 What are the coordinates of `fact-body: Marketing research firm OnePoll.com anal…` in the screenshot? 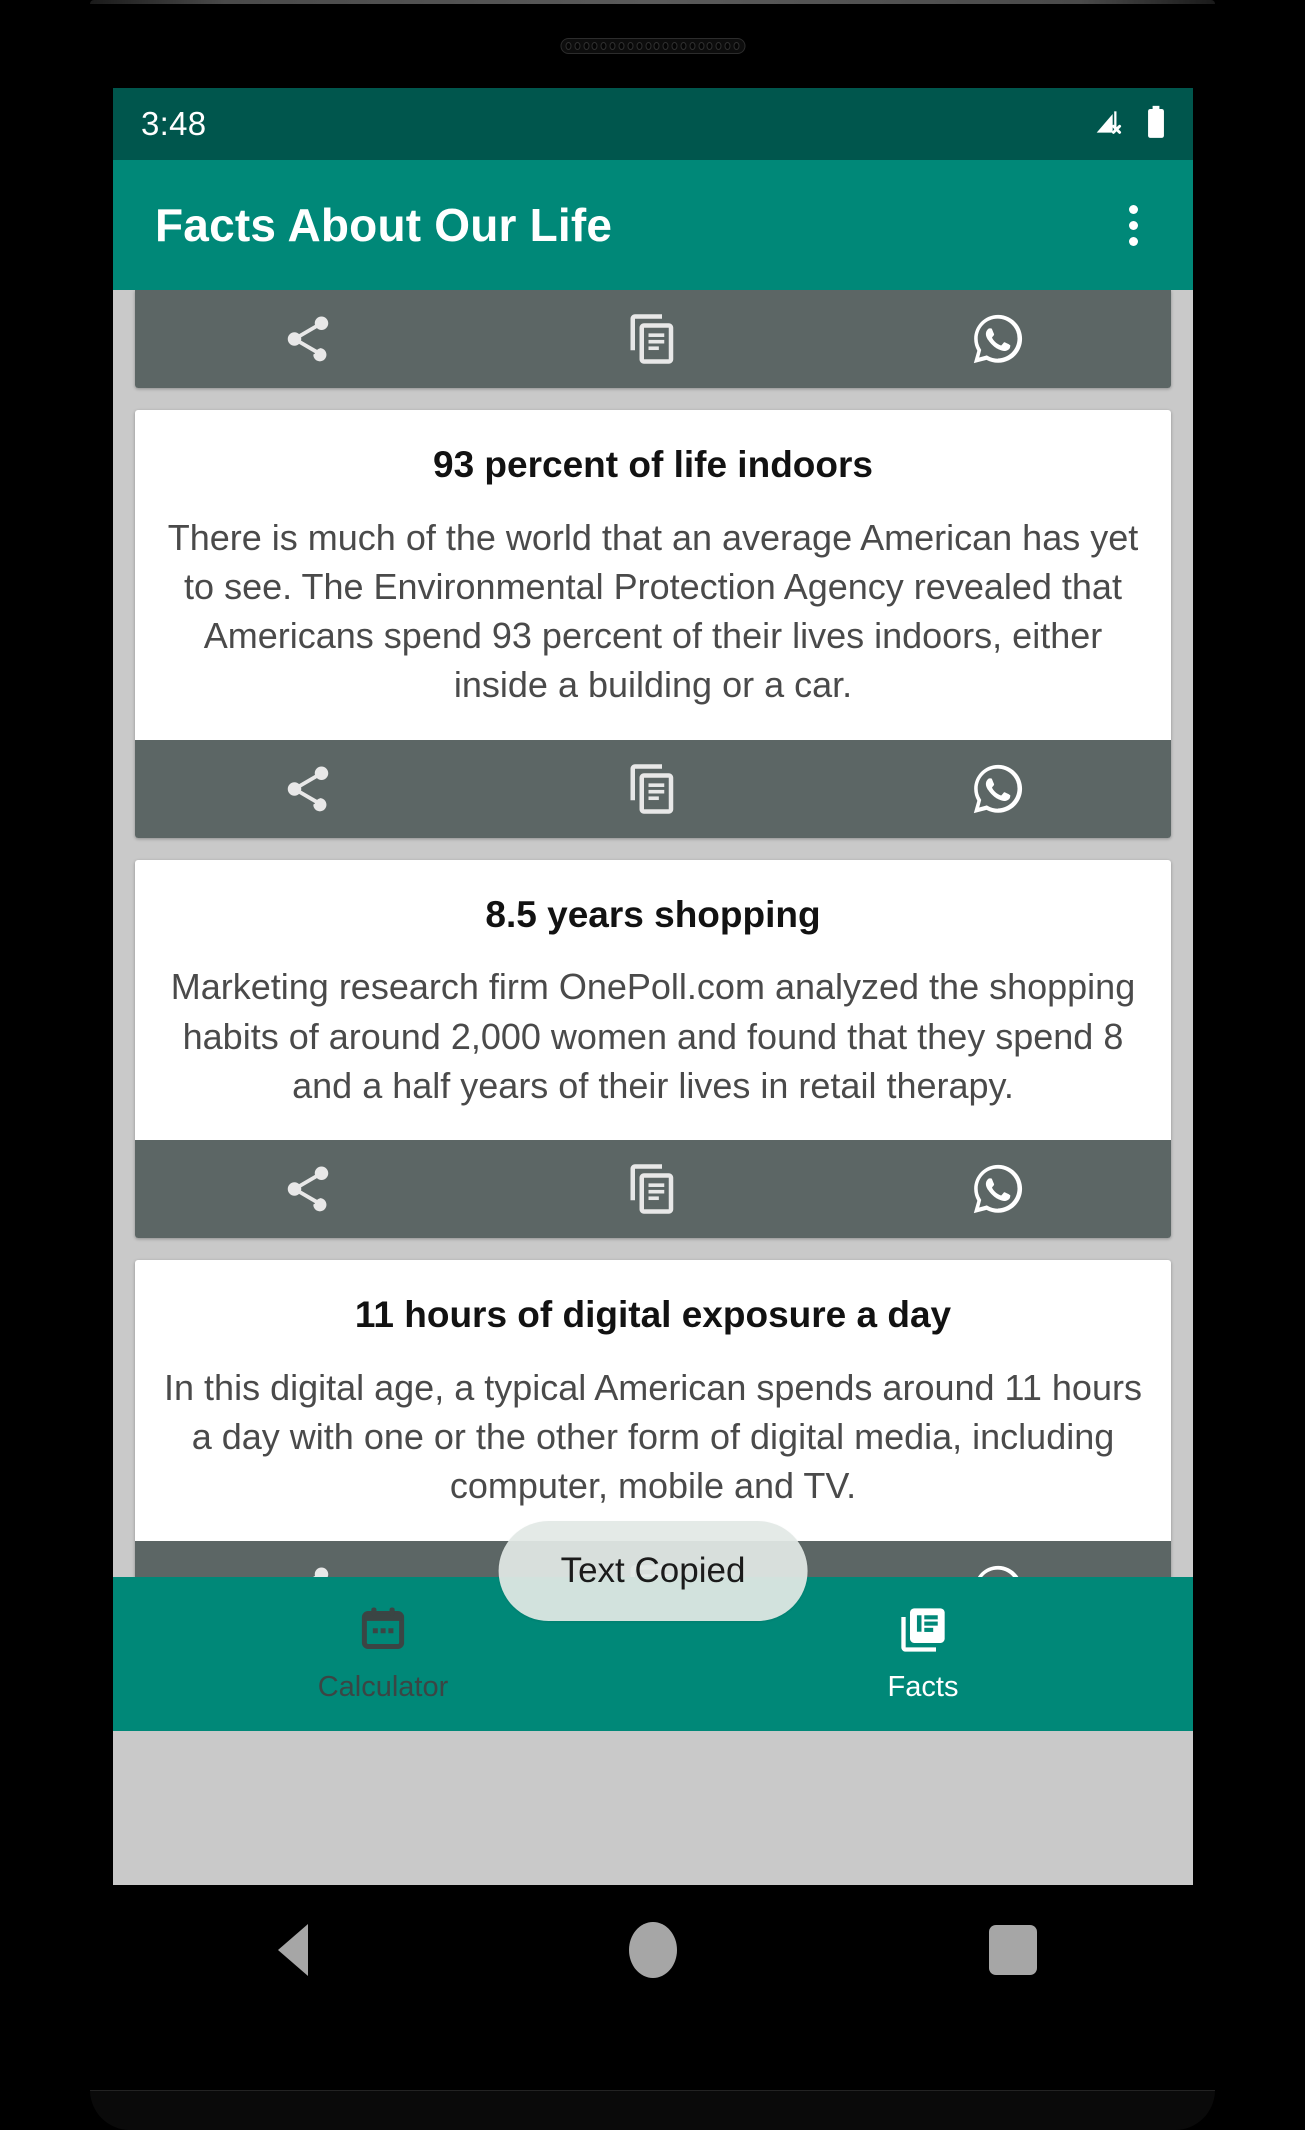 It's located at (653, 1036).